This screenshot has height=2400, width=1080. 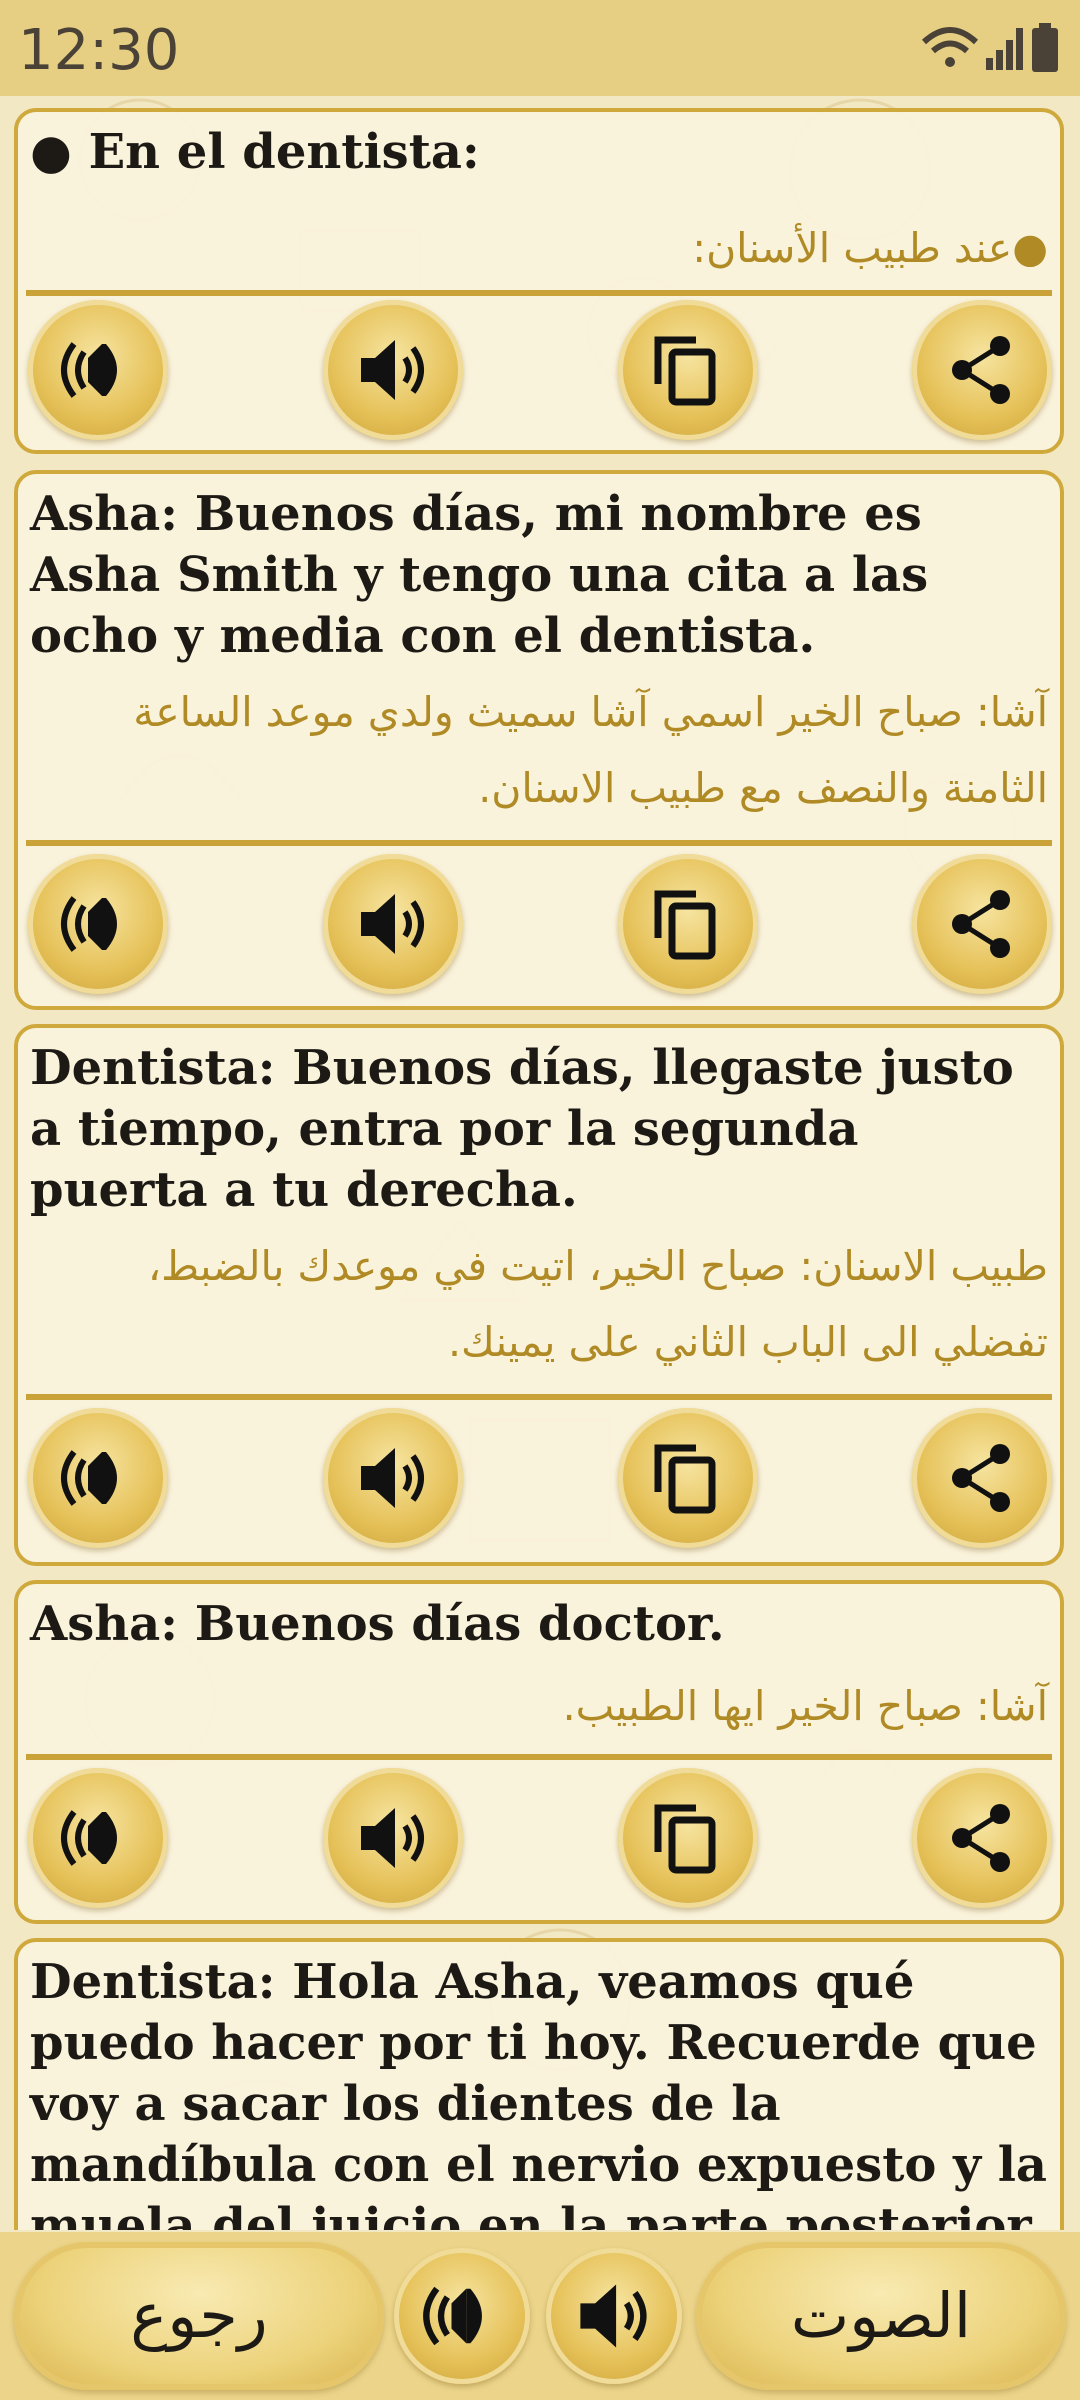 I want to click on arabic-text: آشا: صباح الخير ايها الطبيب., so click(x=805, y=1706).